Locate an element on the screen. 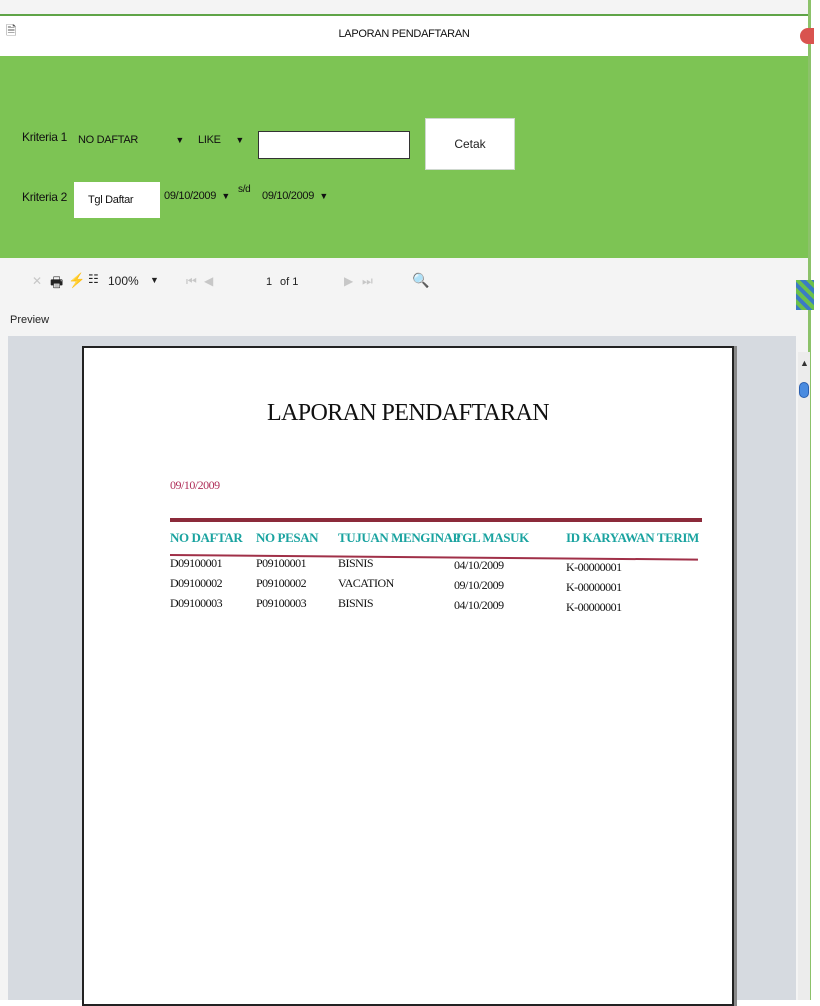 The height and width of the screenshot is (1006, 820). date-to-value: 09/10/2009 is located at coordinates (288, 196).